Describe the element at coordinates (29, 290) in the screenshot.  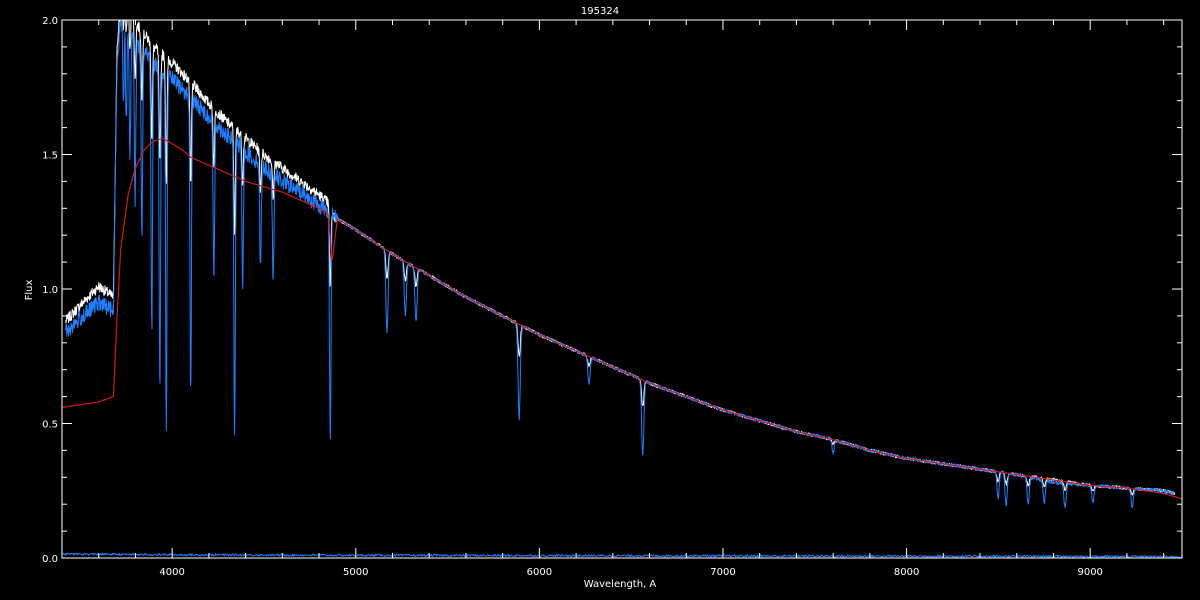
I see `y-axis-label: Flux` at that location.